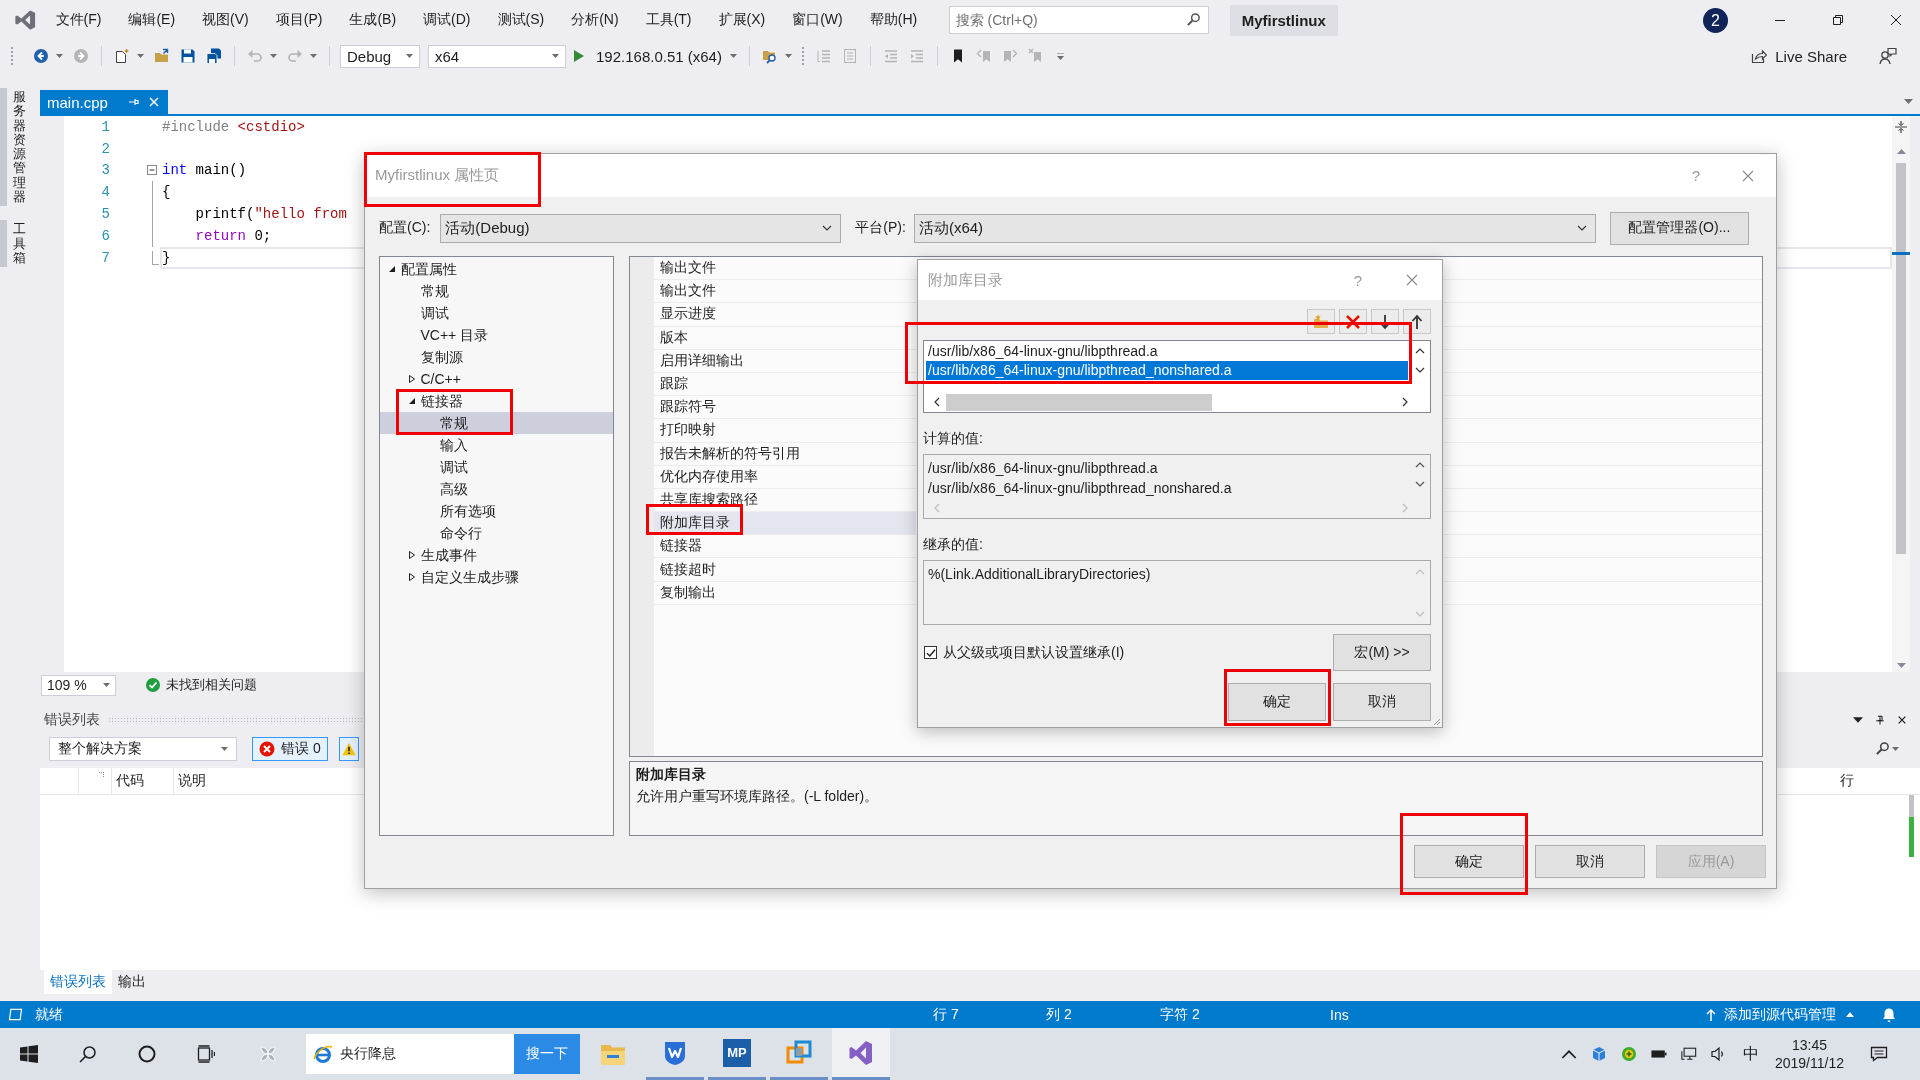 Image resolution: width=1920 pixels, height=1080 pixels. I want to click on floppy-disks-icon, so click(214, 56).